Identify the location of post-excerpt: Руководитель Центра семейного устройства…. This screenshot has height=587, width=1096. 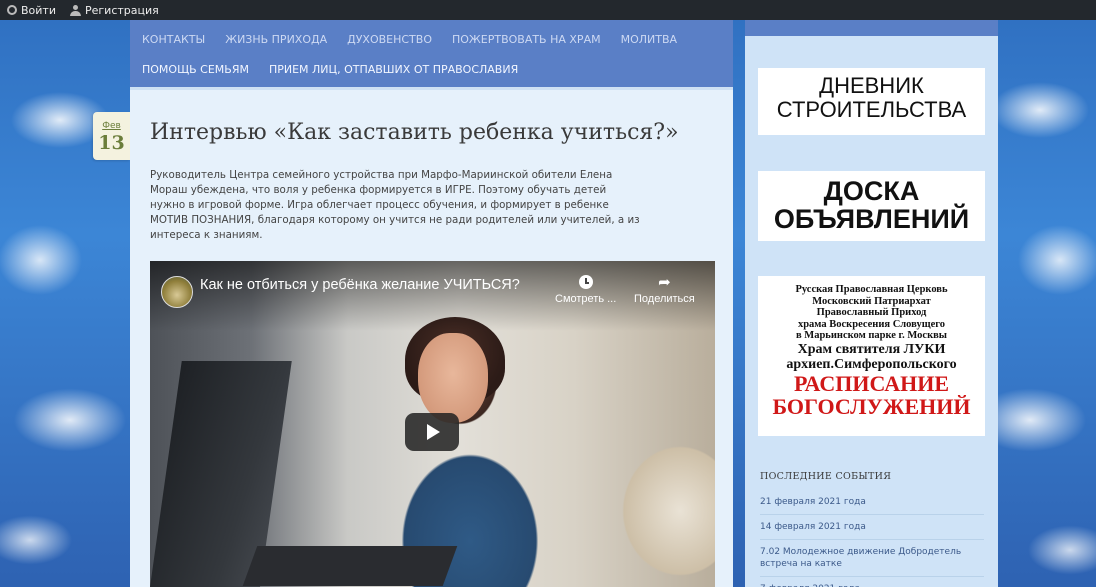
(395, 205).